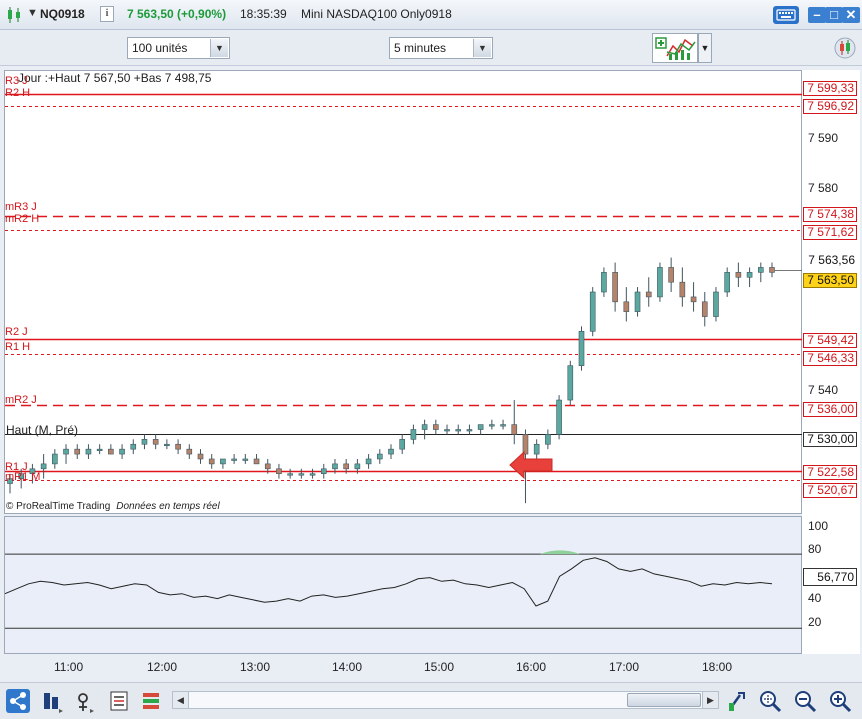 Image resolution: width=862 pixels, height=719 pixels. What do you see at coordinates (162, 667) in the screenshot?
I see `time-tick: 12:00` at bounding box center [162, 667].